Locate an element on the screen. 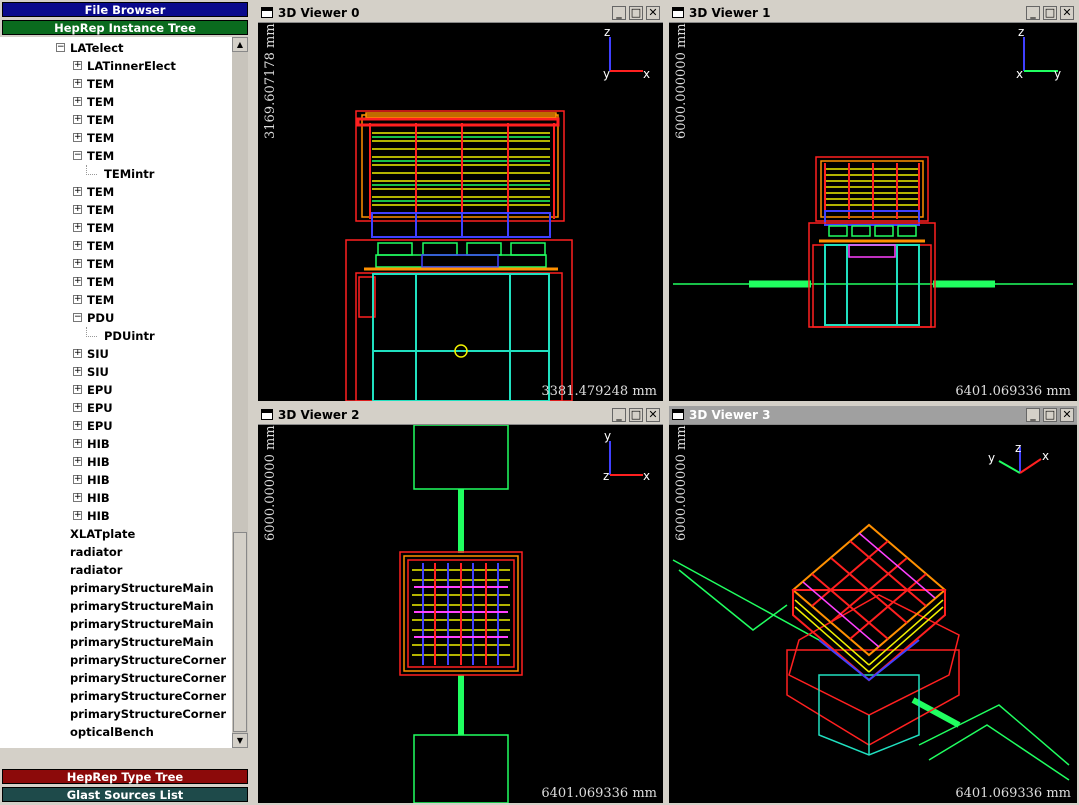 The image size is (1079, 805). tree-node: TEMintr is located at coordinates (120, 174).